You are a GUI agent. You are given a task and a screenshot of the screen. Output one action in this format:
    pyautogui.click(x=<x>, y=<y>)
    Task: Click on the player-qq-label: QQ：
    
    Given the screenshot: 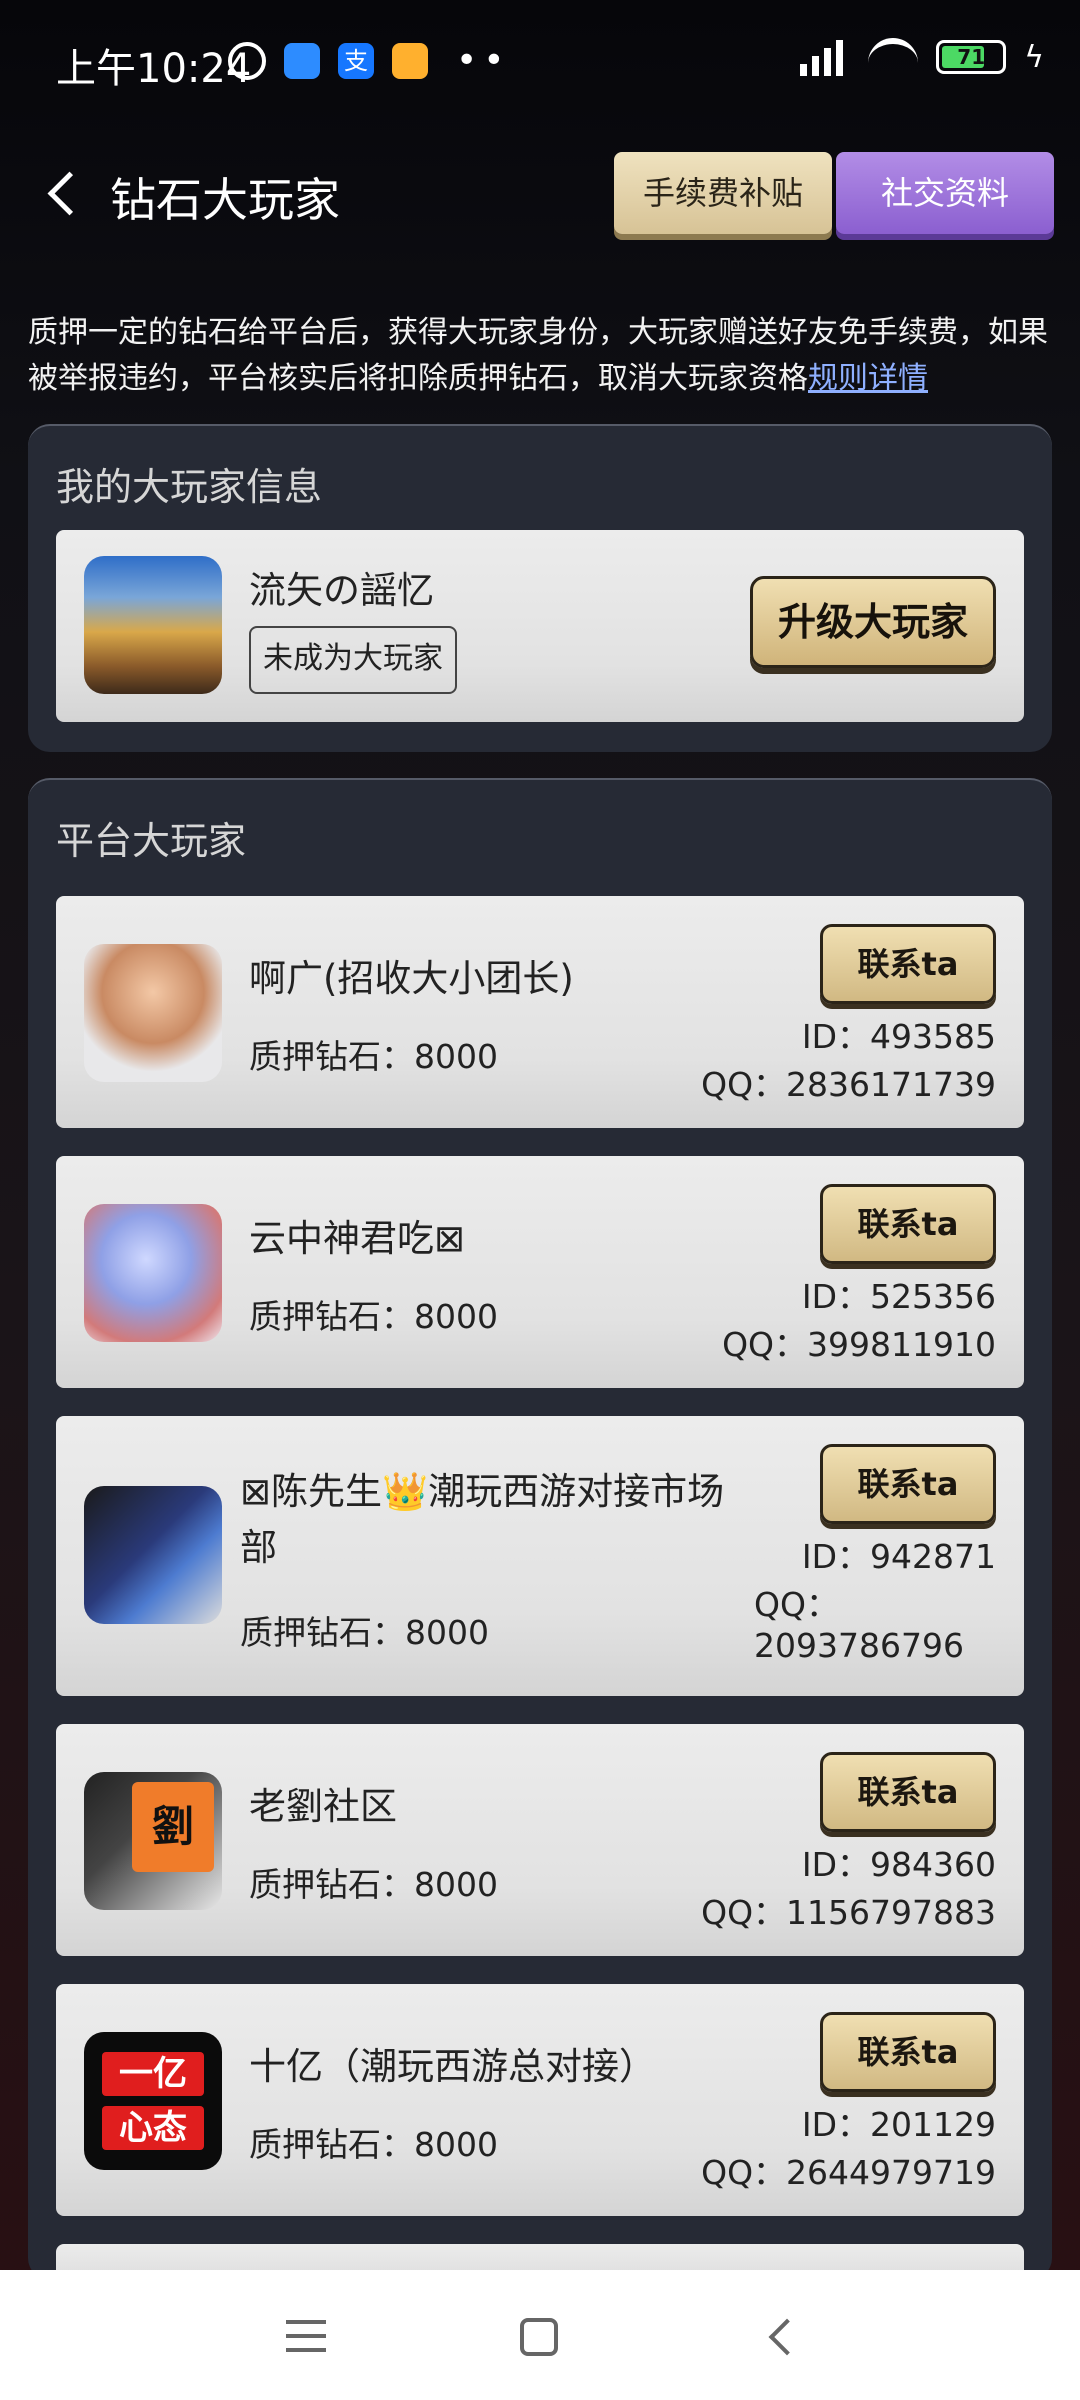 What is the action you would take?
    pyautogui.click(x=796, y=1604)
    